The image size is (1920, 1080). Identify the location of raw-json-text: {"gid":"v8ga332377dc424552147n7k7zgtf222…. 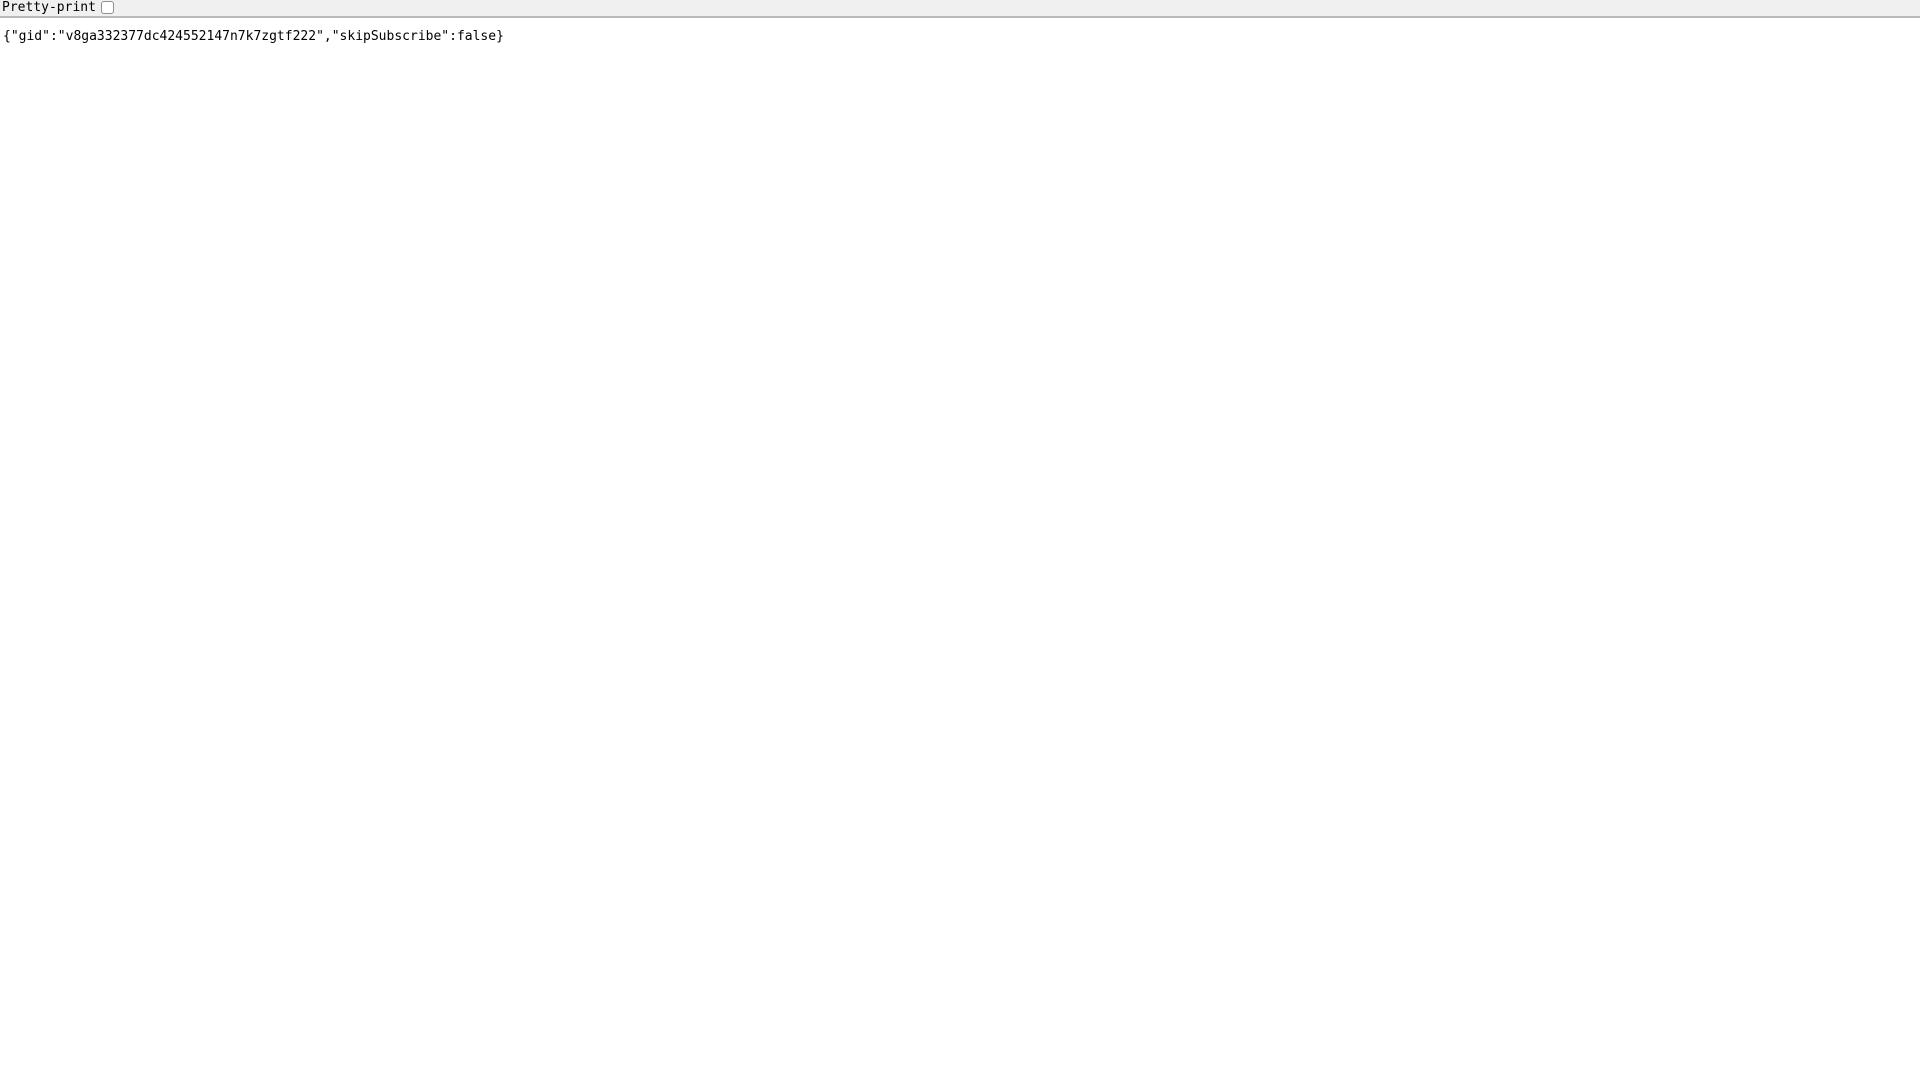
(253, 36).